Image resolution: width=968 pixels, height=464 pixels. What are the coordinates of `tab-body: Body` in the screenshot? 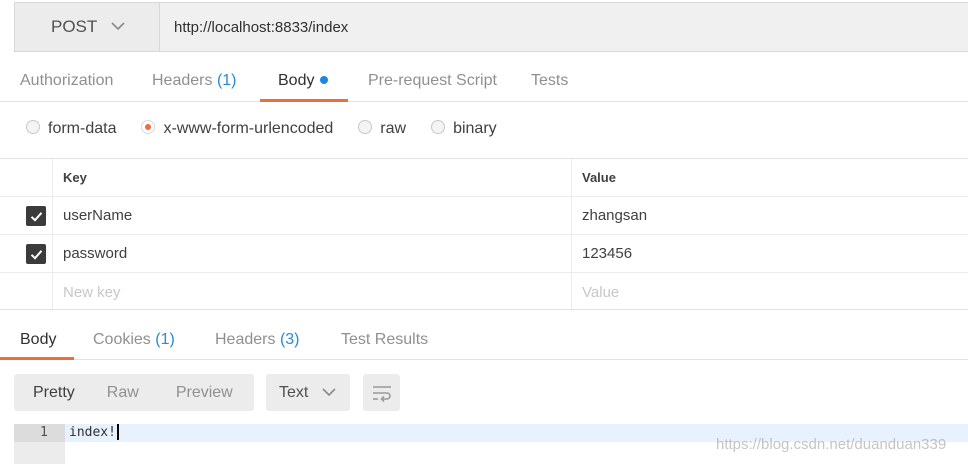 It's located at (303, 87).